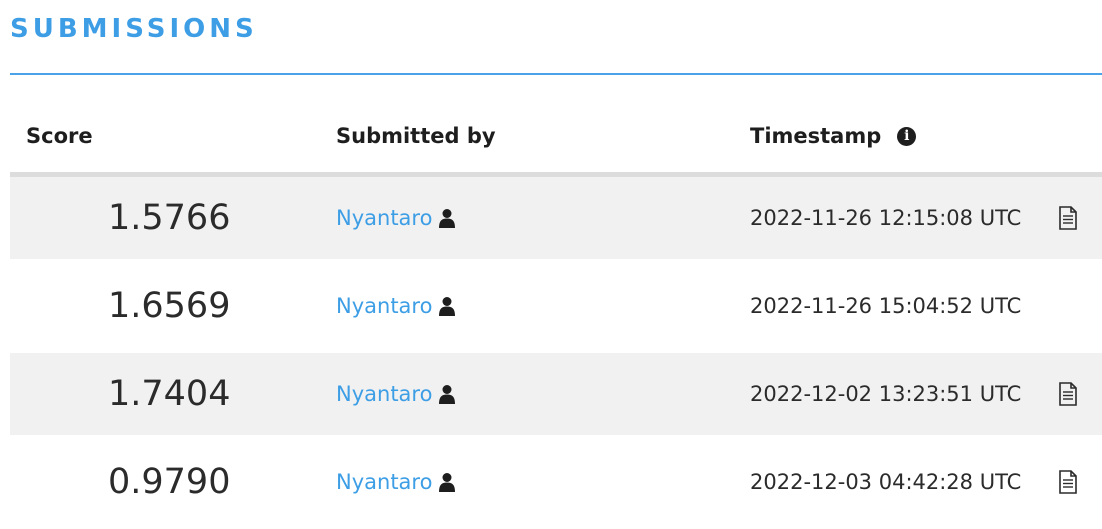 The image size is (1102, 529). I want to click on score-value: 0.9790, so click(169, 482).